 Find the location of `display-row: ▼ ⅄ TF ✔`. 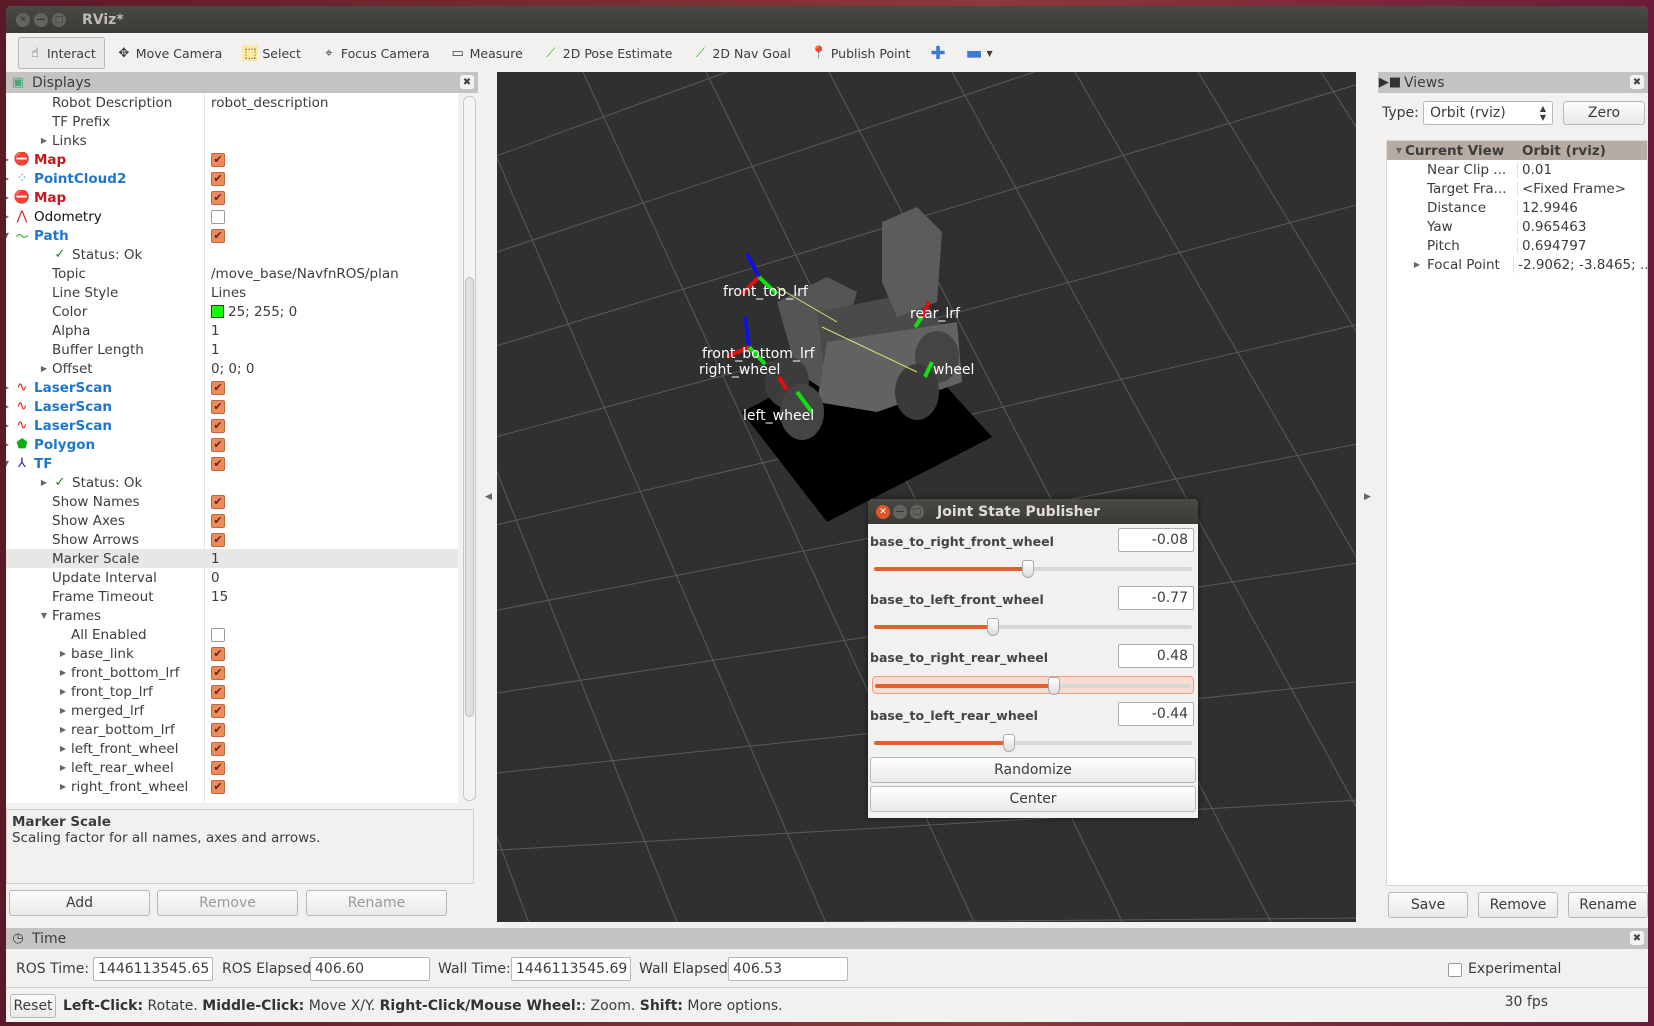

display-row: ▼ ⅄ TF ✔ is located at coordinates (232, 463).